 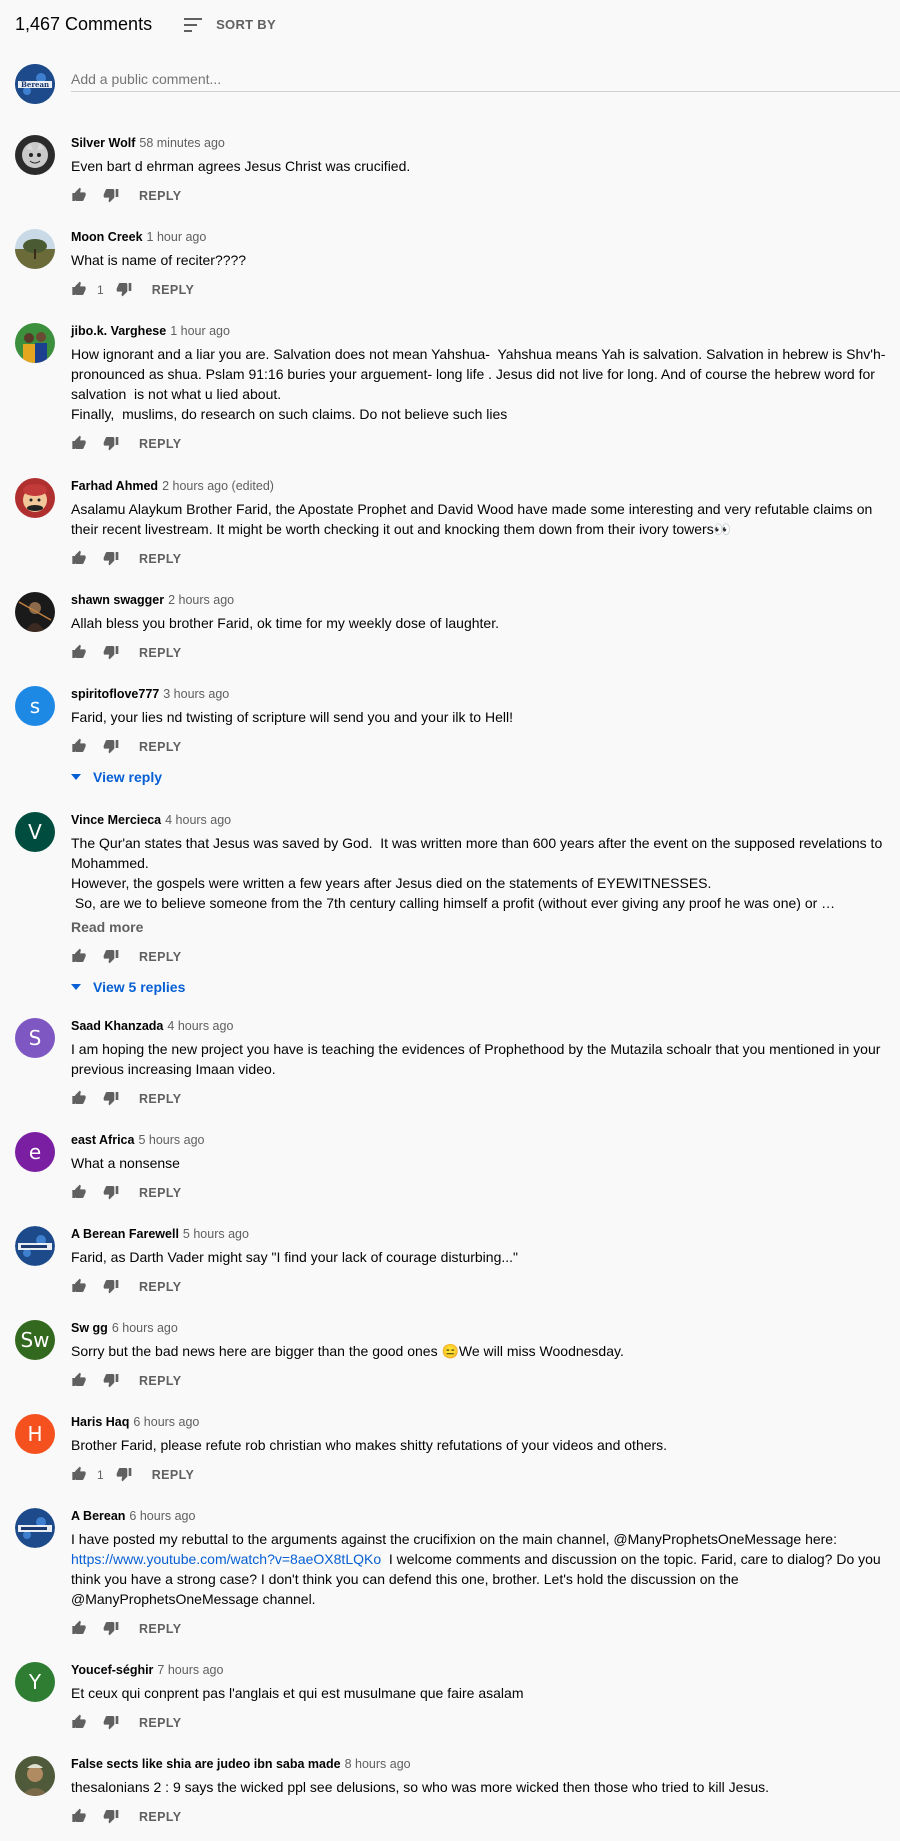 I want to click on author-name: Youcef-séghir, so click(x=112, y=1670).